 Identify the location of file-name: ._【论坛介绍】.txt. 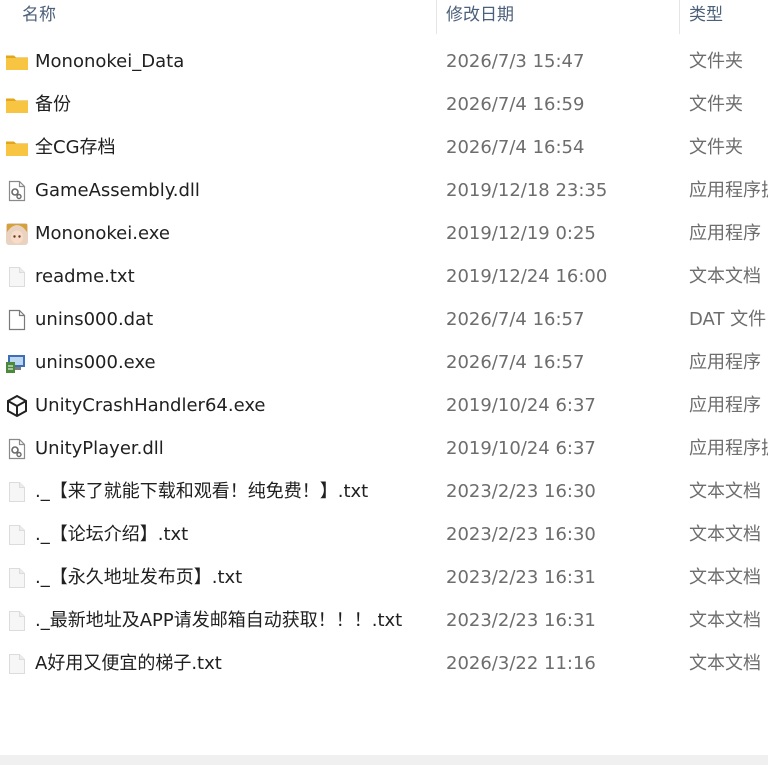
(235, 534).